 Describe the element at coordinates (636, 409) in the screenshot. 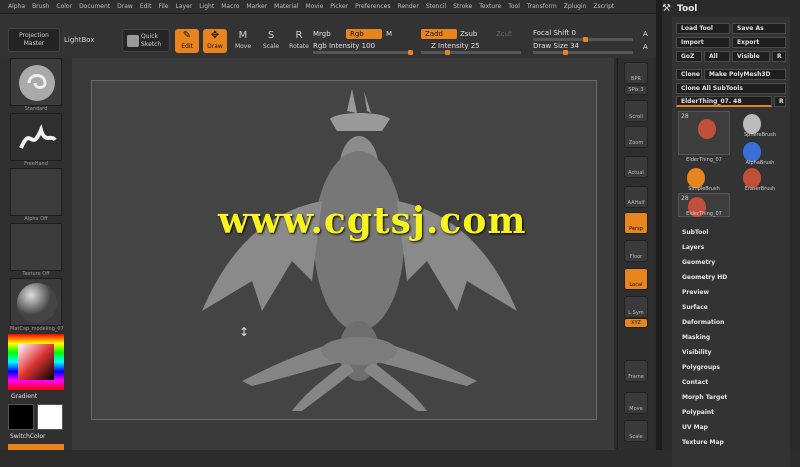

I see `shelf-label: Move` at that location.